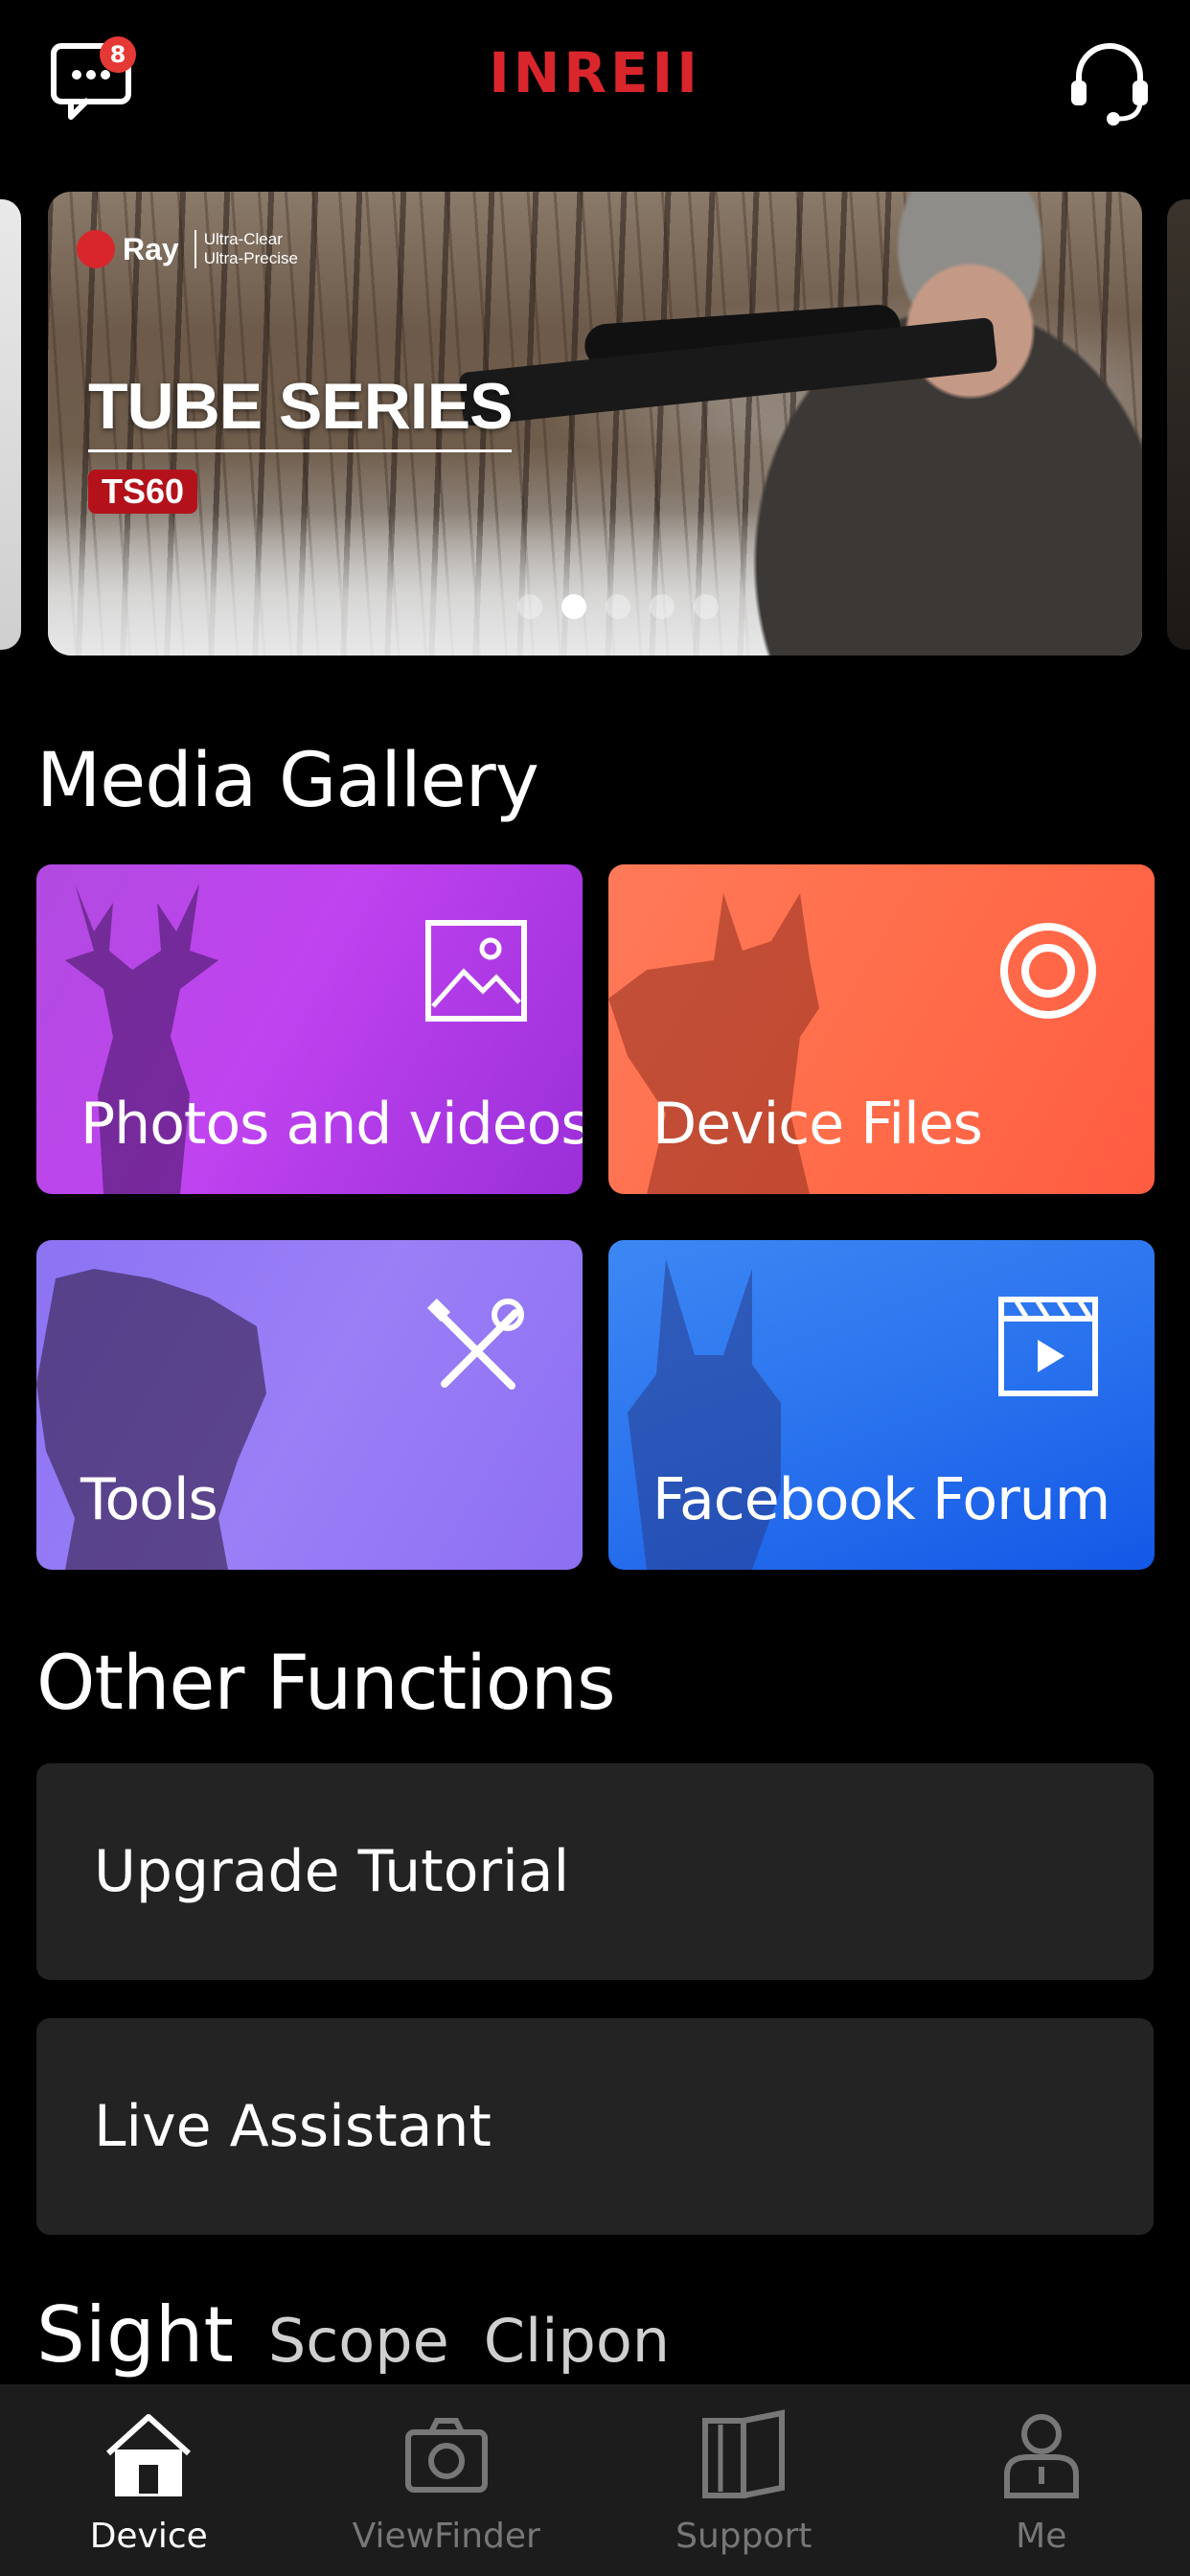  I want to click on nav-viewfinder: ViewFinder, so click(447, 2480).